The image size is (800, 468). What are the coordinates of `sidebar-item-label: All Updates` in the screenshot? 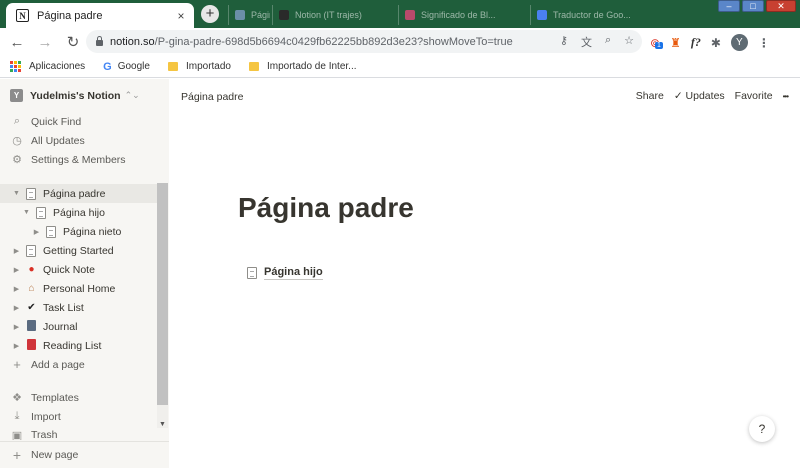 It's located at (58, 140).